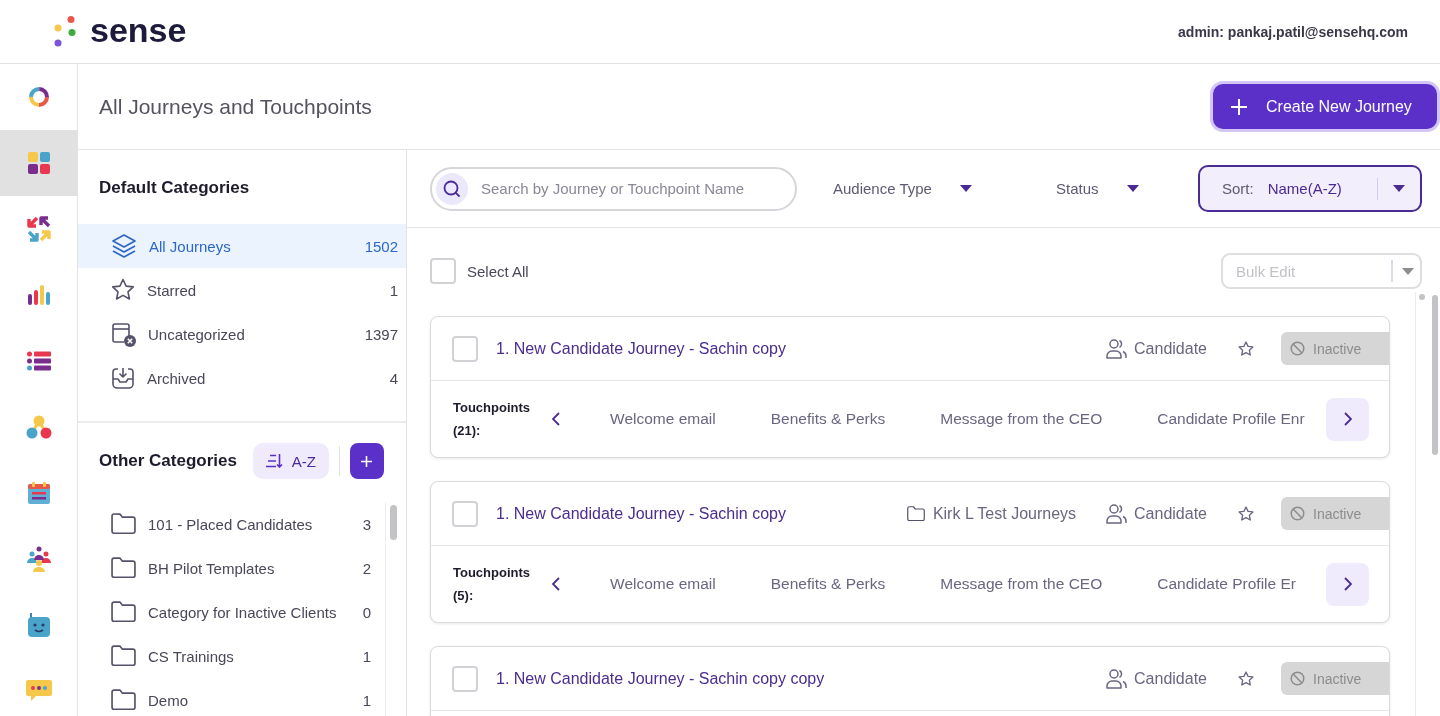  Describe the element at coordinates (660, 678) in the screenshot. I see `journey-title-link: 1. New Candidate Journey - Sachin copy copy` at that location.